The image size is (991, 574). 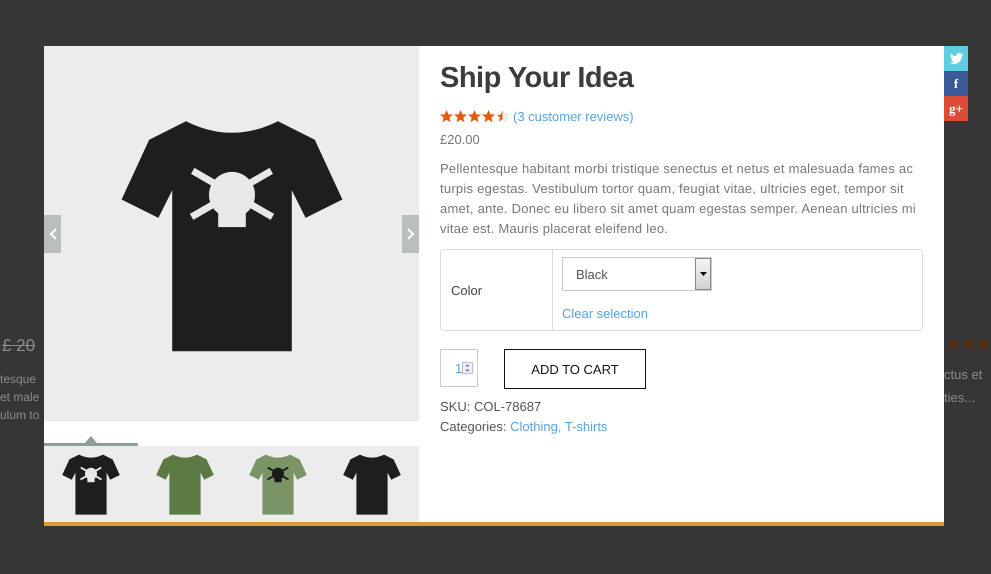 I want to click on quantity-field: 1, so click(x=459, y=368).